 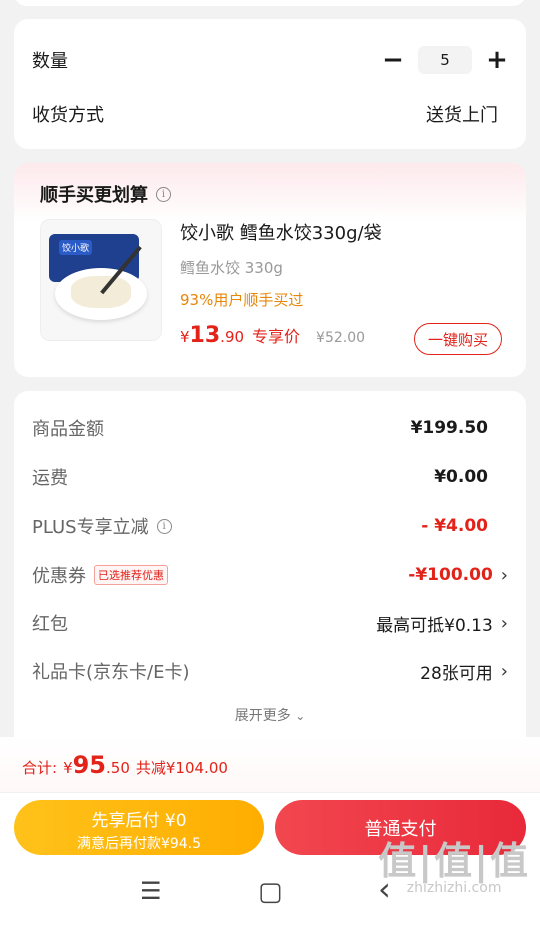 What do you see at coordinates (76, 247) in the screenshot?
I see `package-brand: 饺小歌` at bounding box center [76, 247].